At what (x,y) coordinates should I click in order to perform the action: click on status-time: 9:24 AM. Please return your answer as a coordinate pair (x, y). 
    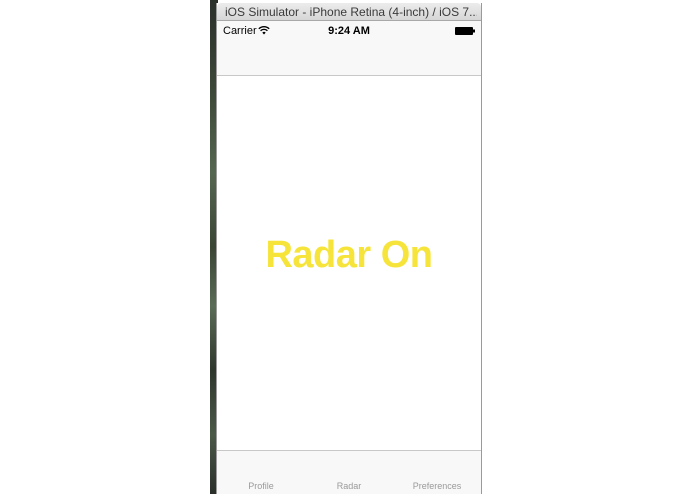
    Looking at the image, I should click on (349, 31).